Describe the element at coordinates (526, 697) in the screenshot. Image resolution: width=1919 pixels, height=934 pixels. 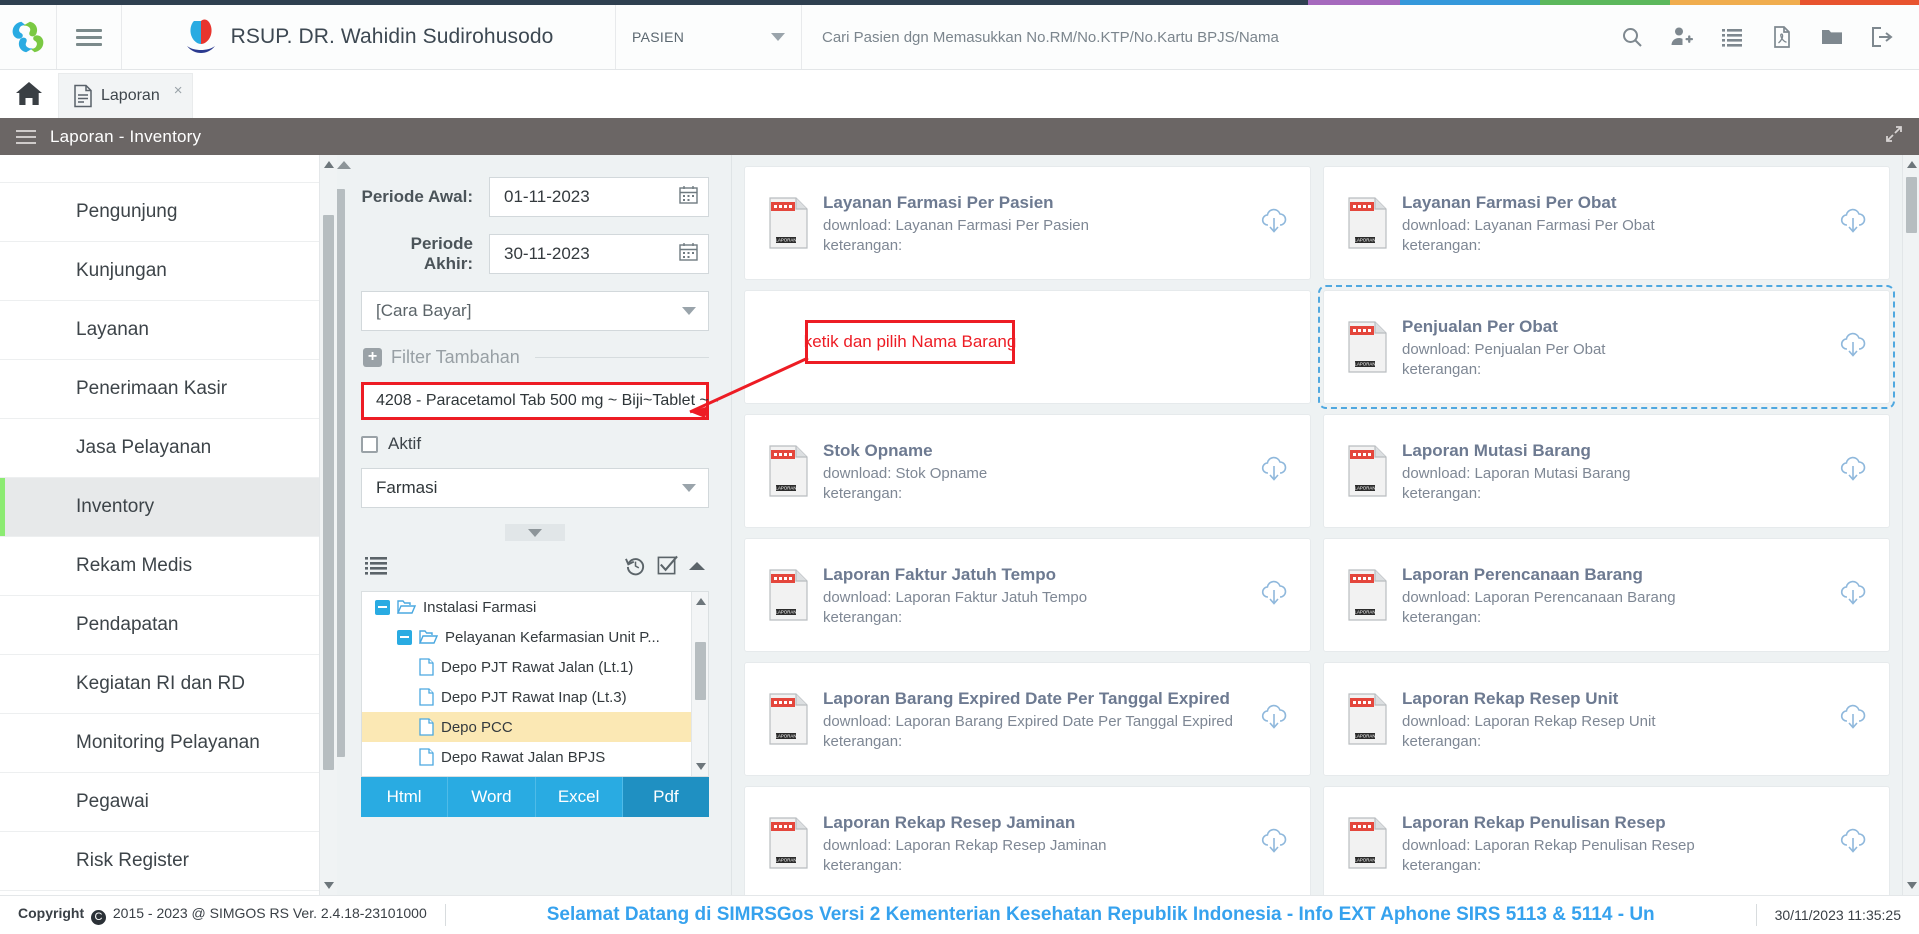
I see `tree-item: Depo PJT Rawat Inap (Lt.3)` at that location.